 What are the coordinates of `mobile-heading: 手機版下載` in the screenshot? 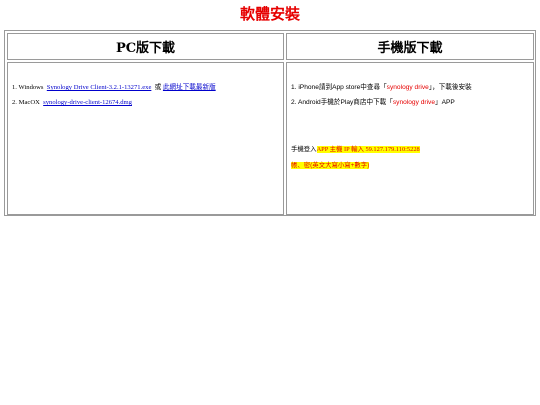 It's located at (410, 48).